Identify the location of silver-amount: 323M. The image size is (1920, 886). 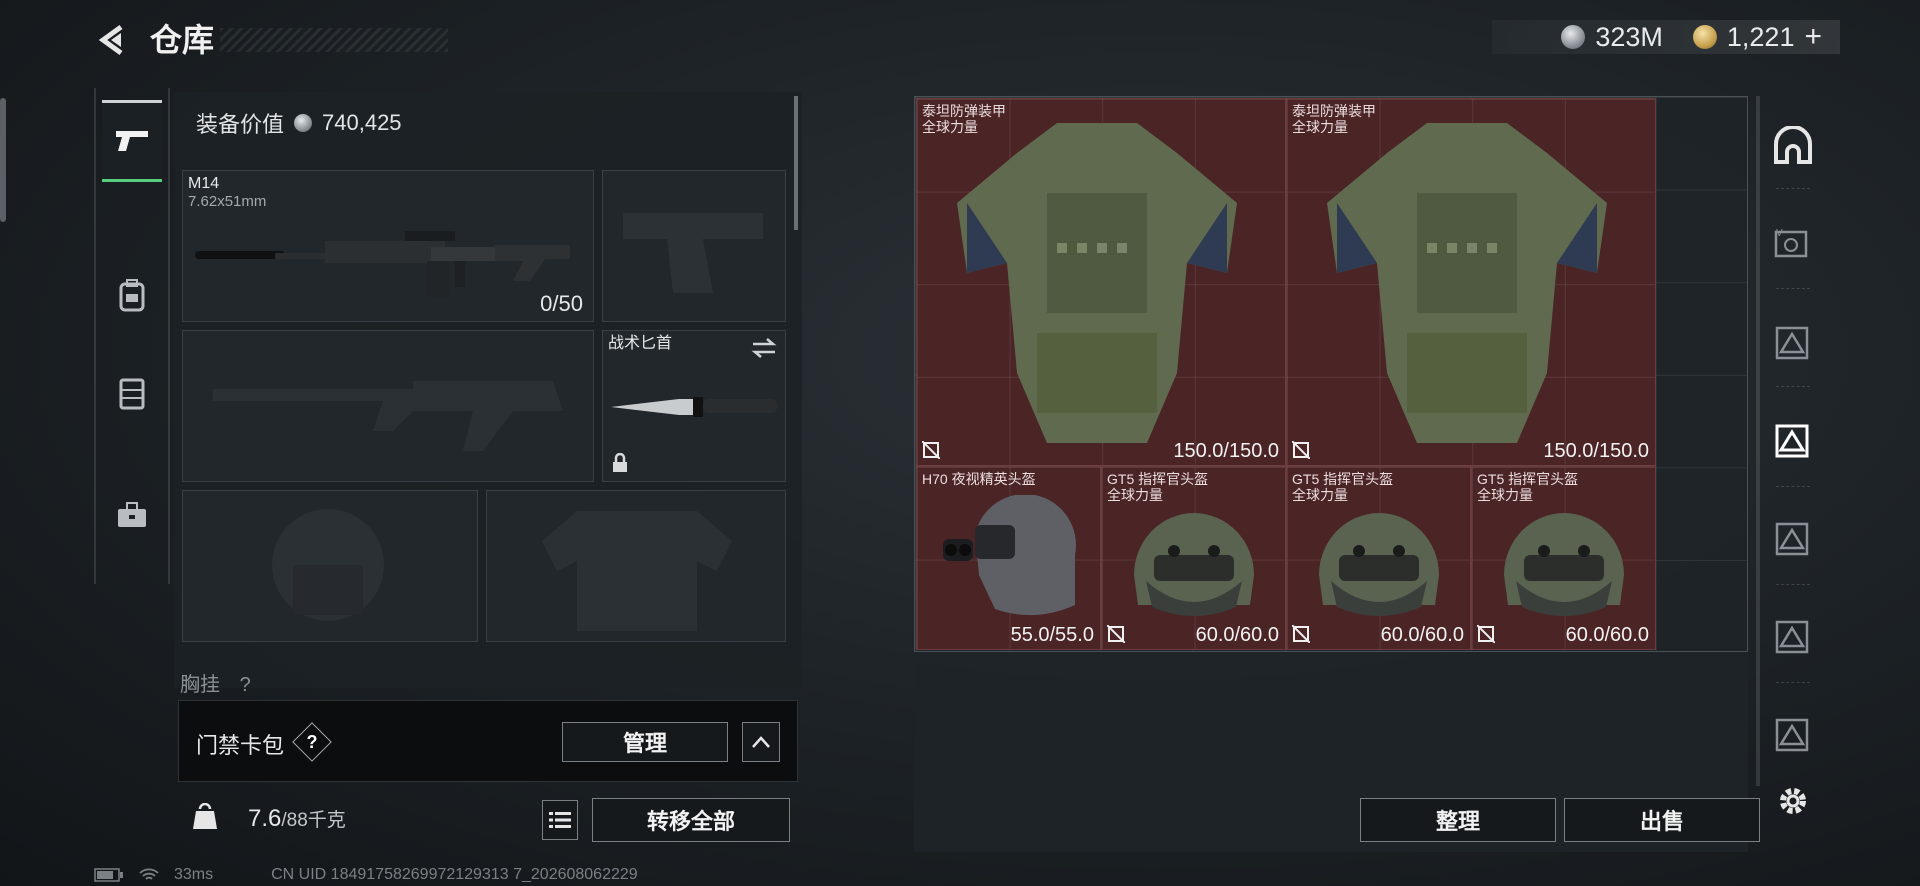
(1629, 36).